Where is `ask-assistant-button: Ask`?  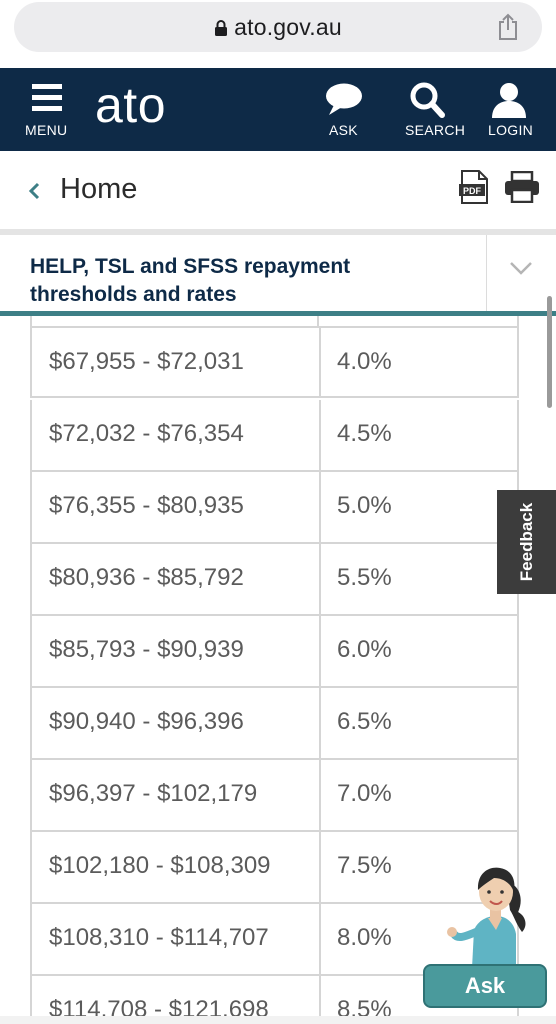 ask-assistant-button: Ask is located at coordinates (485, 986).